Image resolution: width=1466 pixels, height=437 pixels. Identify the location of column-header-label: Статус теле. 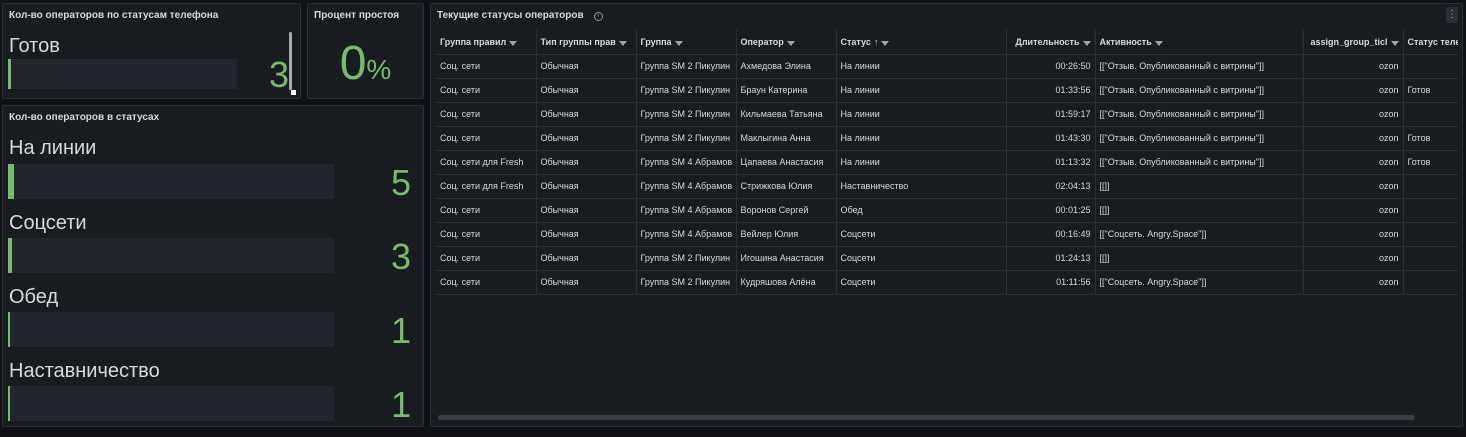
(1433, 41).